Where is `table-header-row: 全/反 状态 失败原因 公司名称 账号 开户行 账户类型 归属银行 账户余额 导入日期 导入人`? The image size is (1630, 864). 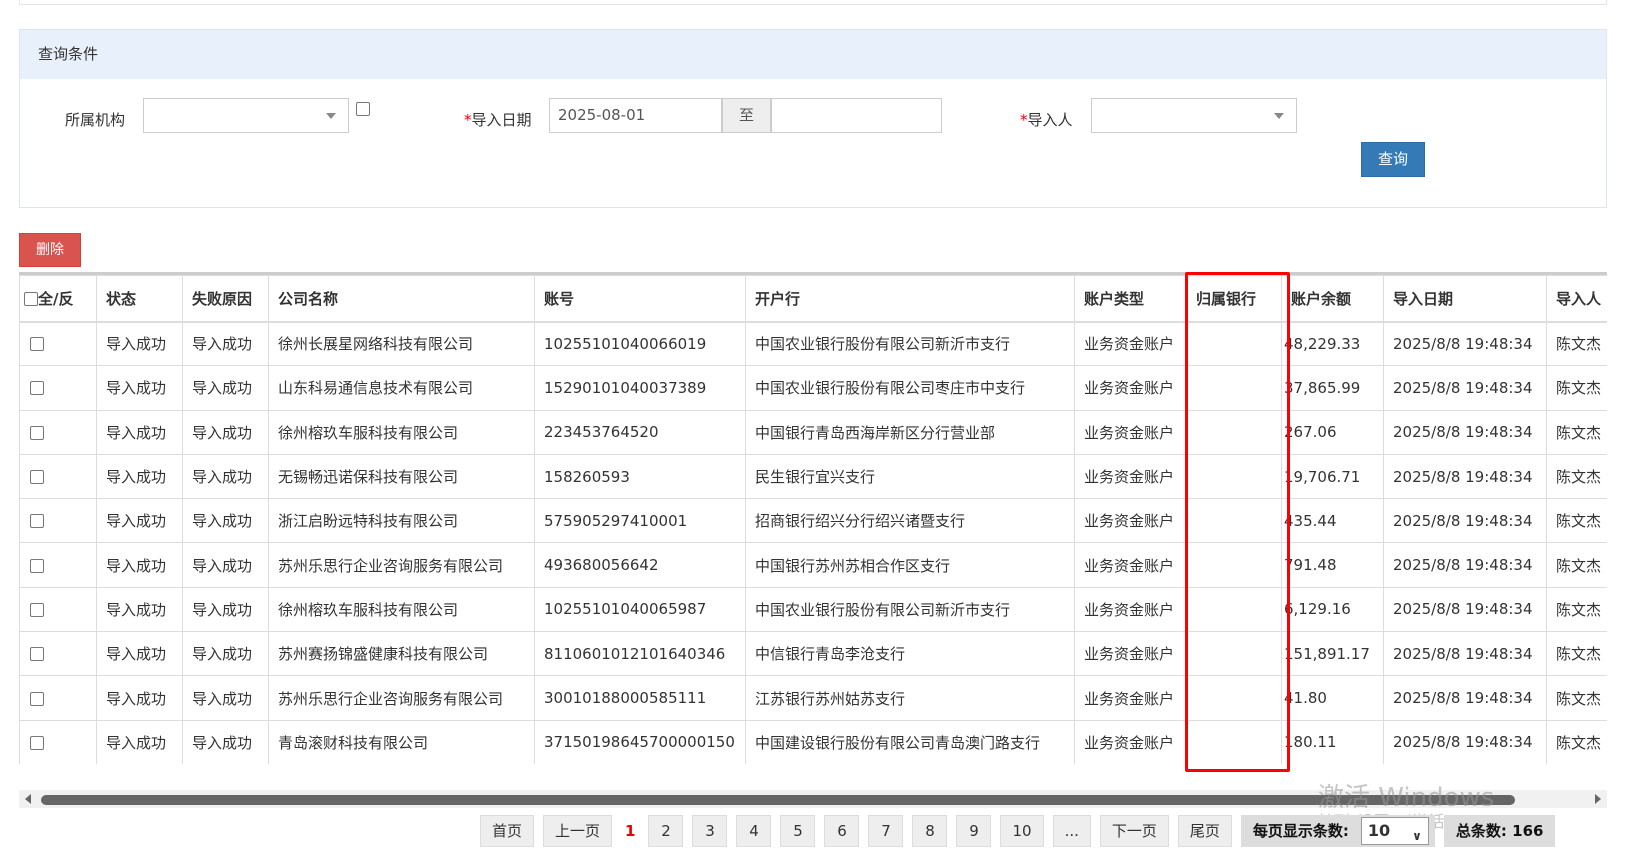
table-header-row: 全/反 状态 失败原因 公司名称 账号 开户行 账户类型 归属银行 账户余额 导入日期 导入人 is located at coordinates (813, 299).